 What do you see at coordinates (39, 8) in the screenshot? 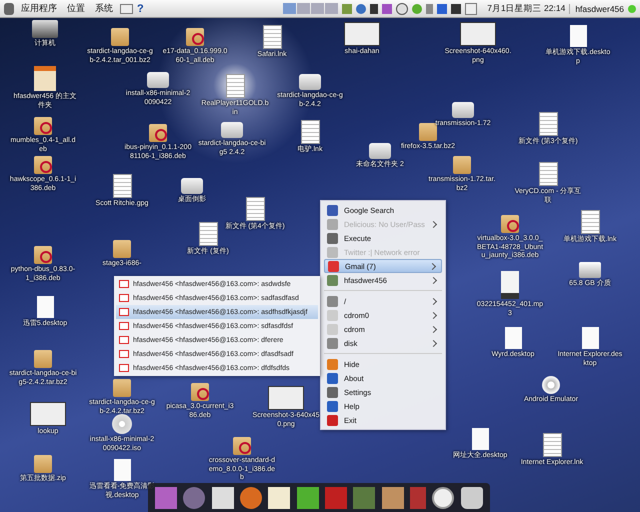
I see `panel-menu: 应用程序` at bounding box center [39, 8].